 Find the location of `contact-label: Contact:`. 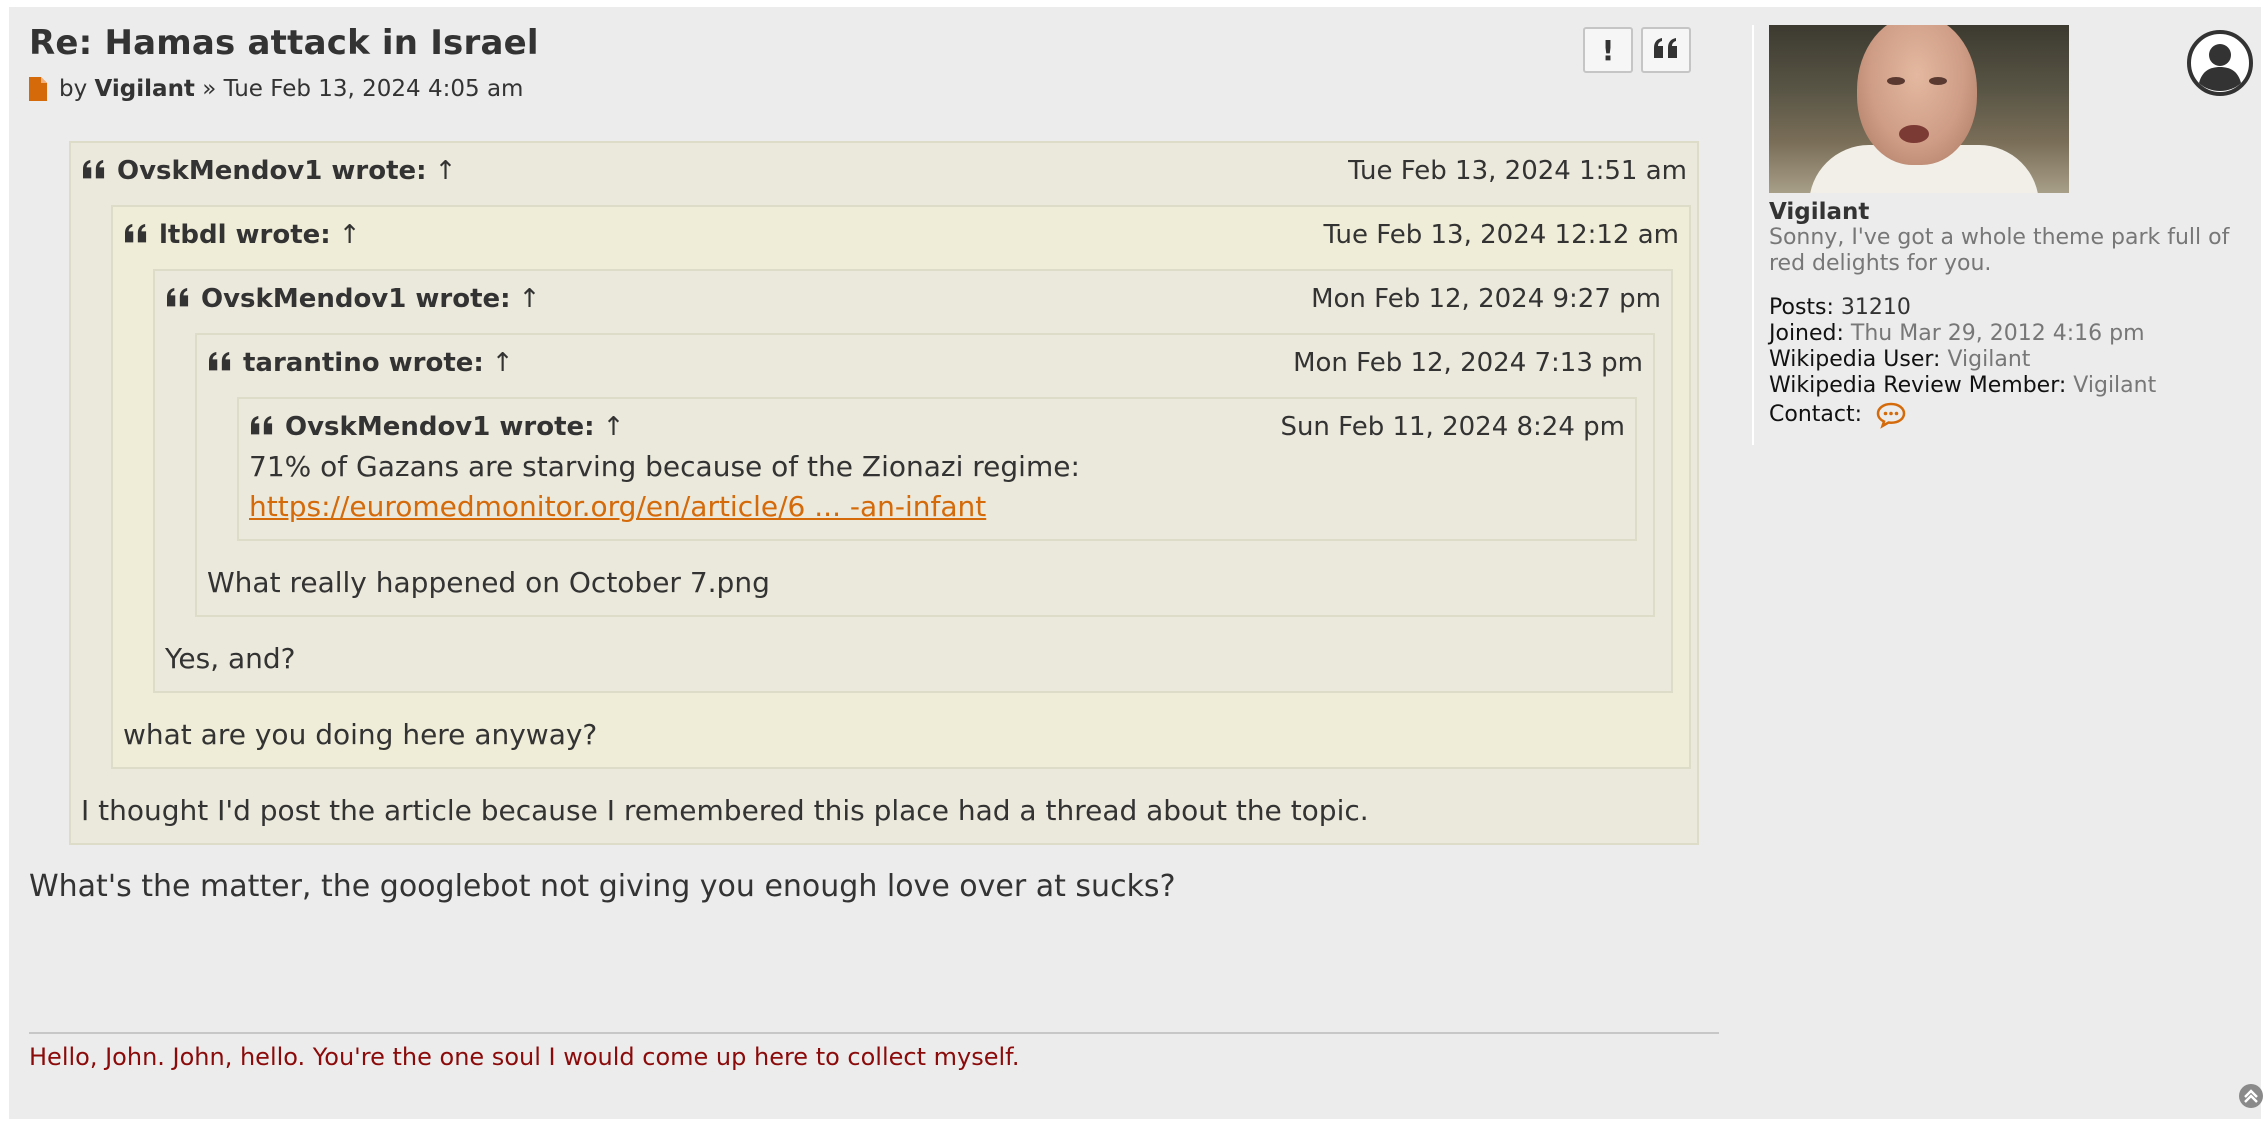

contact-label: Contact: is located at coordinates (1816, 414).